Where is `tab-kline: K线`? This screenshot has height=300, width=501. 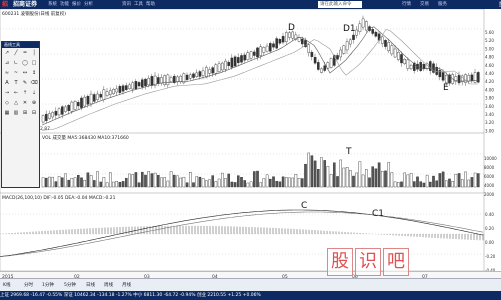 tab-kline: K线 is located at coordinates (6, 285).